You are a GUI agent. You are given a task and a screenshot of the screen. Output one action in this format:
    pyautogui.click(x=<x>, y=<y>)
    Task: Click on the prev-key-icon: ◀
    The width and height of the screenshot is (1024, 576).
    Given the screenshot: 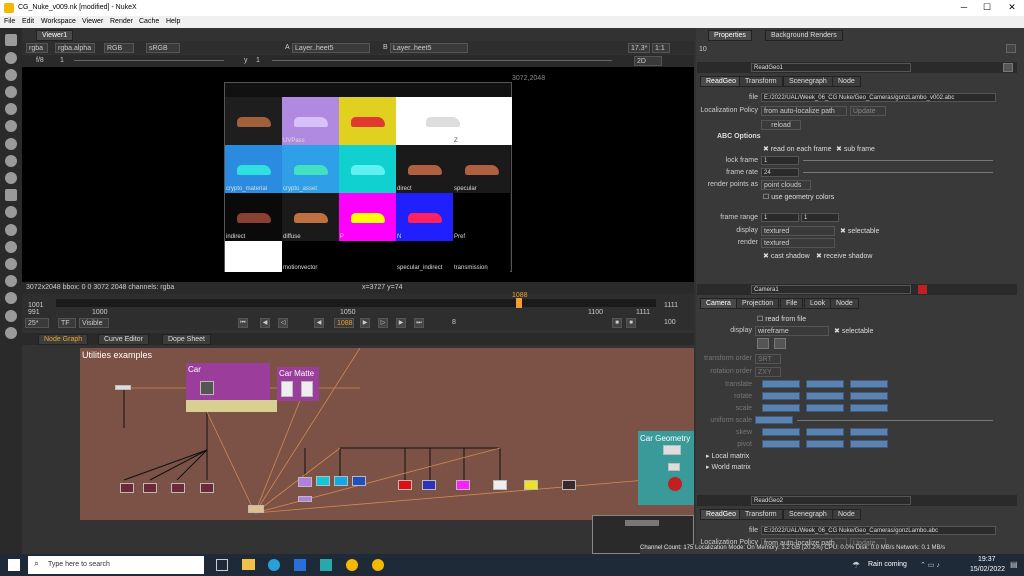 What is the action you would take?
    pyautogui.click(x=265, y=323)
    